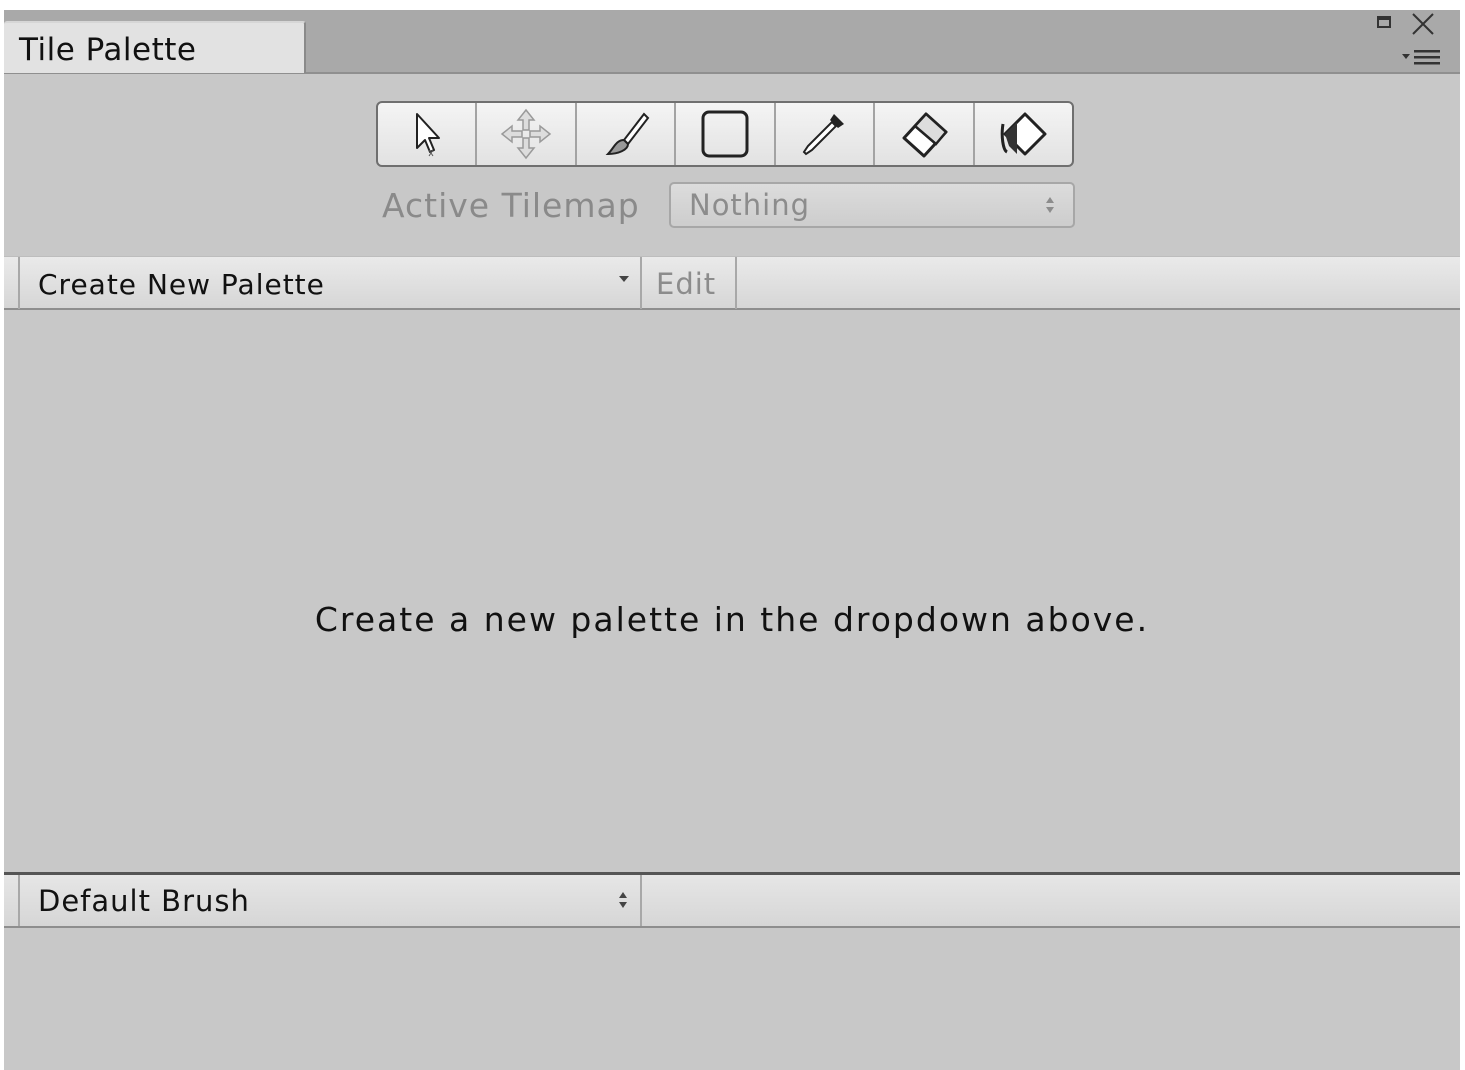  I want to click on fill-tool-button, so click(1023, 134).